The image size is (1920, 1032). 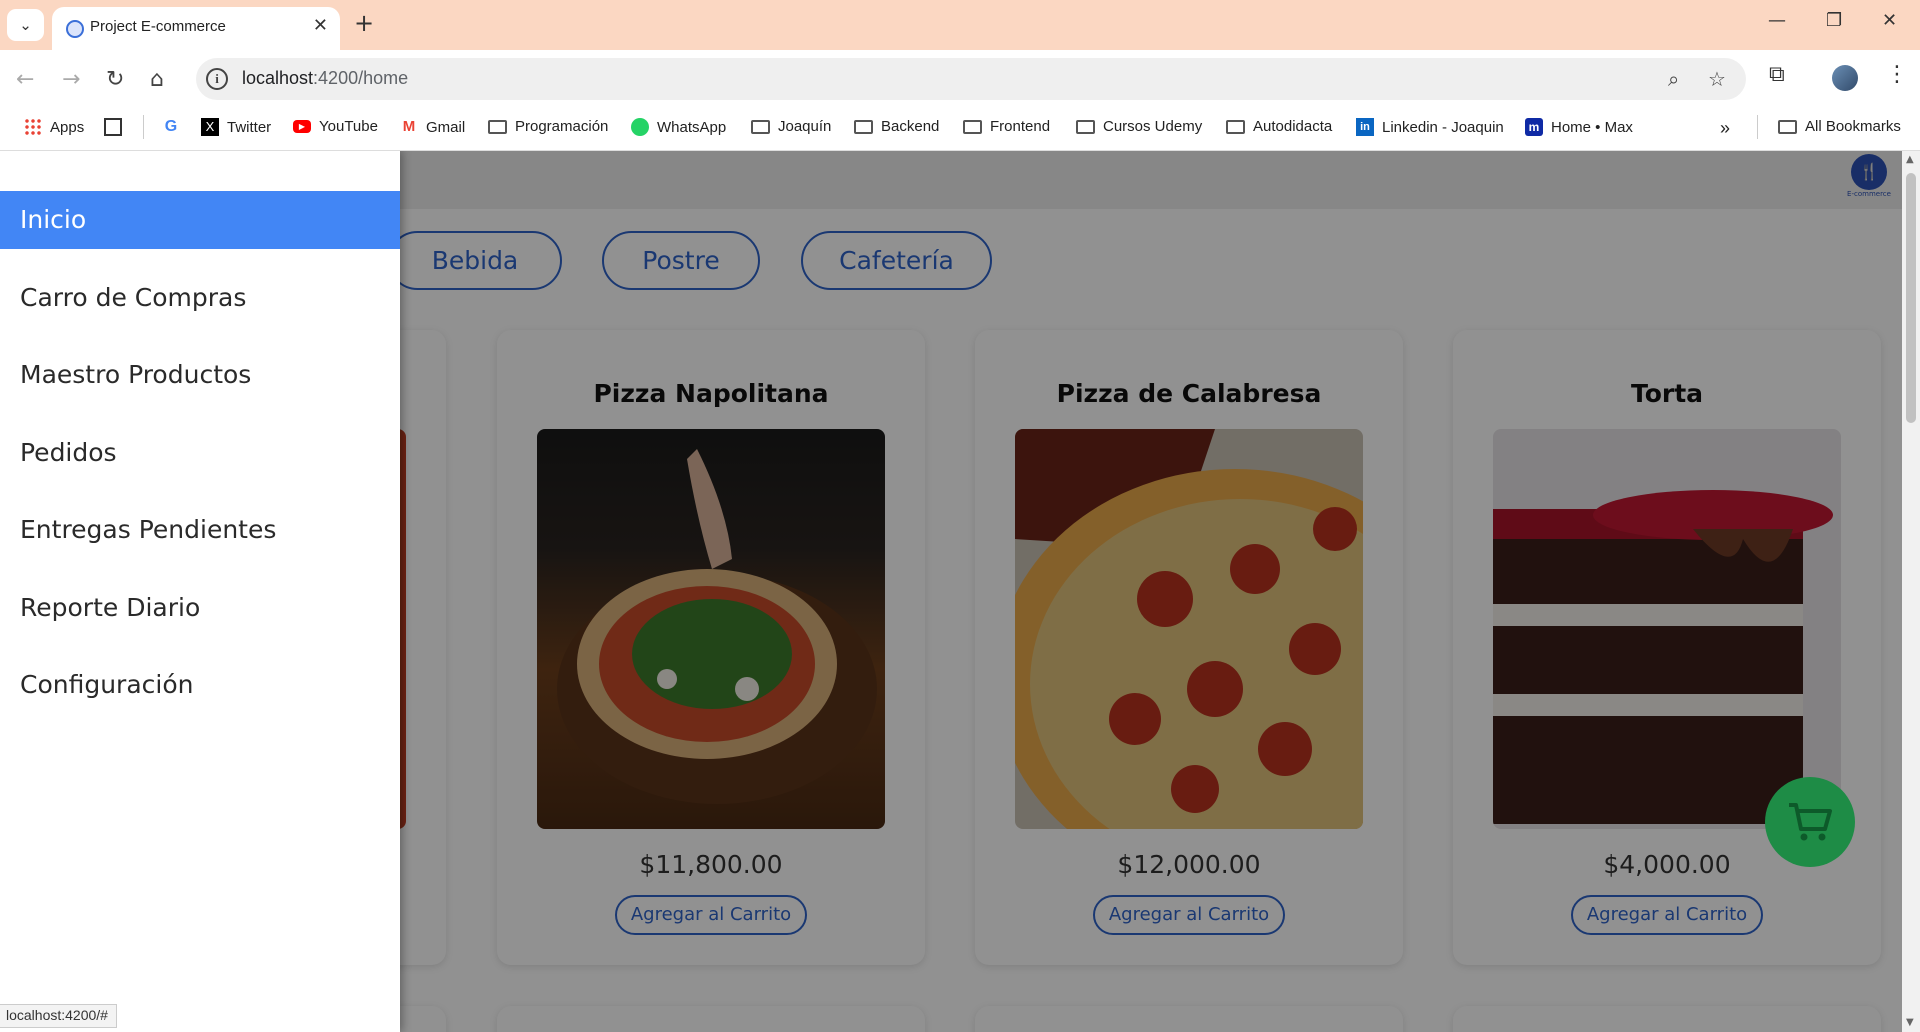 I want to click on bookmark-label: Home • Max, so click(x=1592, y=127).